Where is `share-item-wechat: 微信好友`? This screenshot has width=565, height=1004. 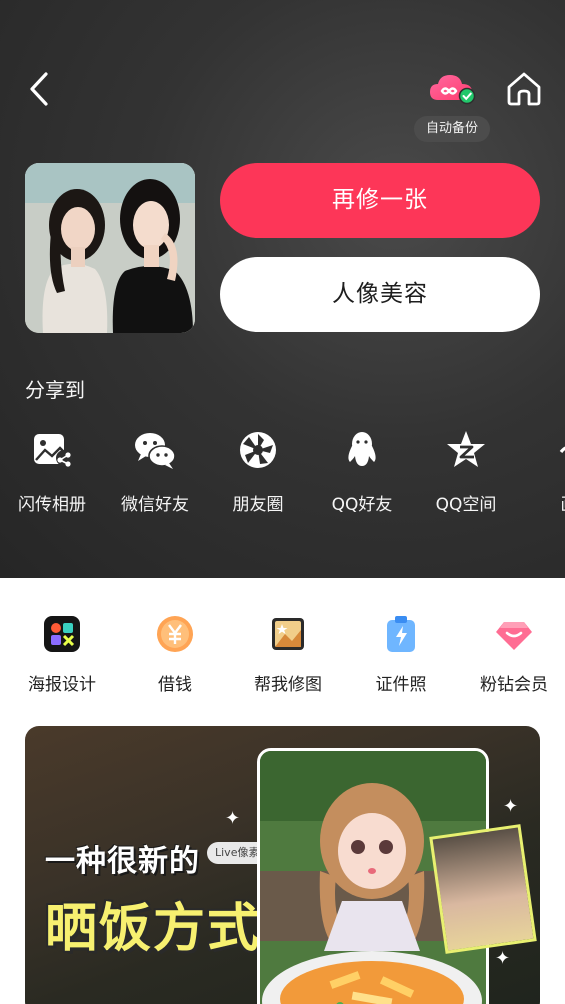
share-item-wechat: 微信好友 is located at coordinates (155, 471).